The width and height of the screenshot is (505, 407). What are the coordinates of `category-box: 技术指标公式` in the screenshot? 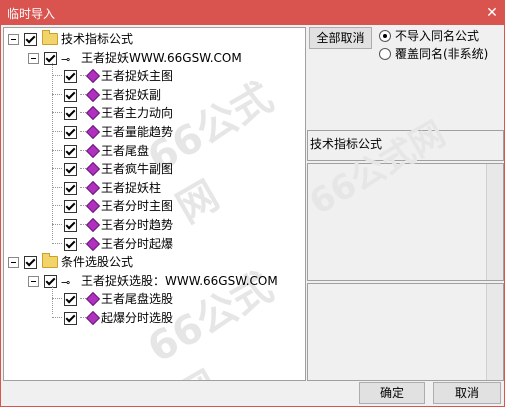 It's located at (405, 145).